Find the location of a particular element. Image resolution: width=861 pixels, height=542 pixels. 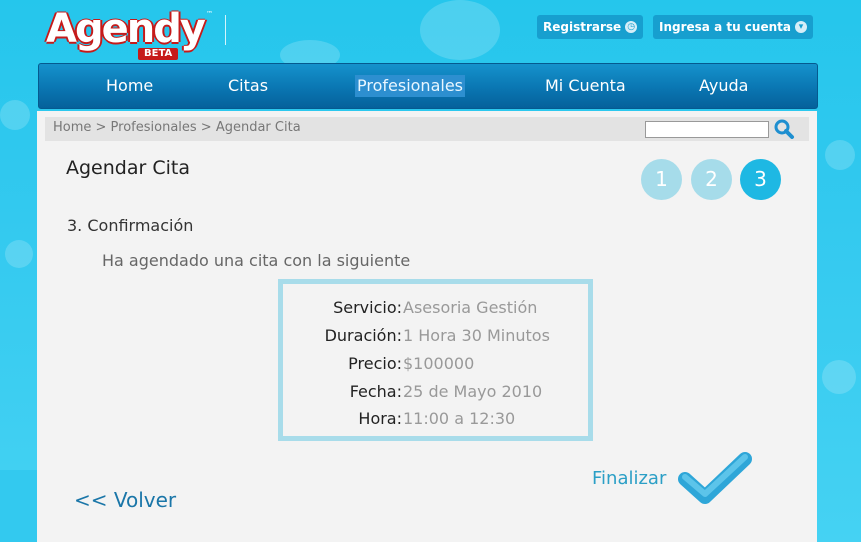

login-label: Ingresa a tu cuenta is located at coordinates (725, 27).